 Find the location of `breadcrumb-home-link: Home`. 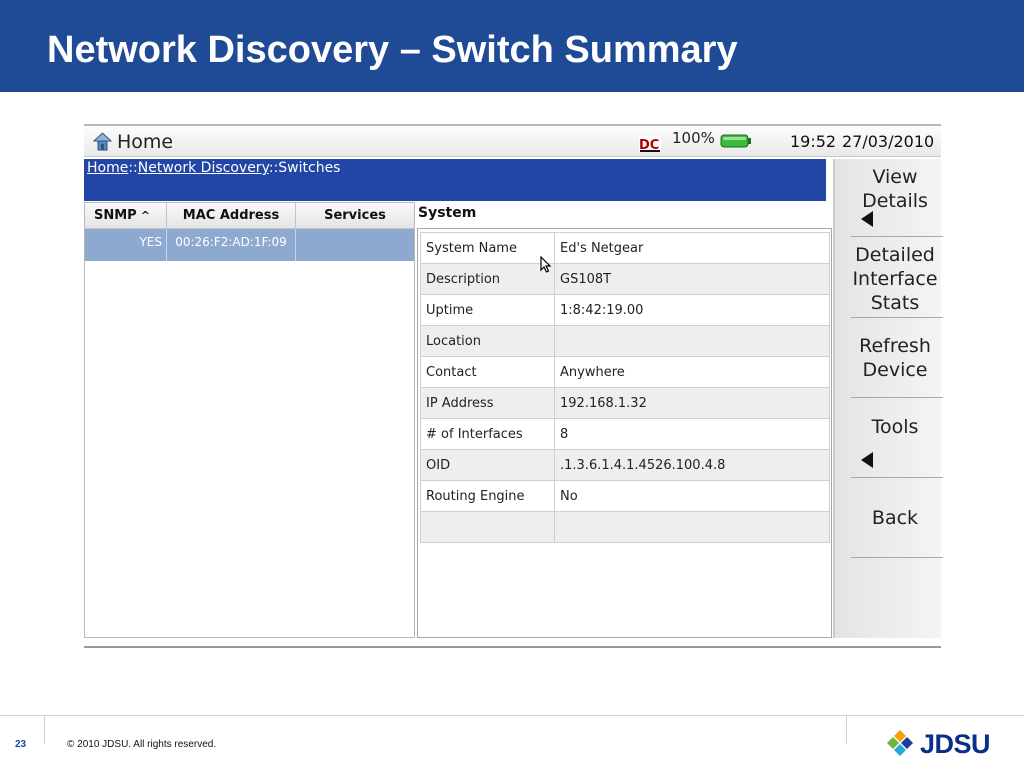

breadcrumb-home-link: Home is located at coordinates (107, 168).